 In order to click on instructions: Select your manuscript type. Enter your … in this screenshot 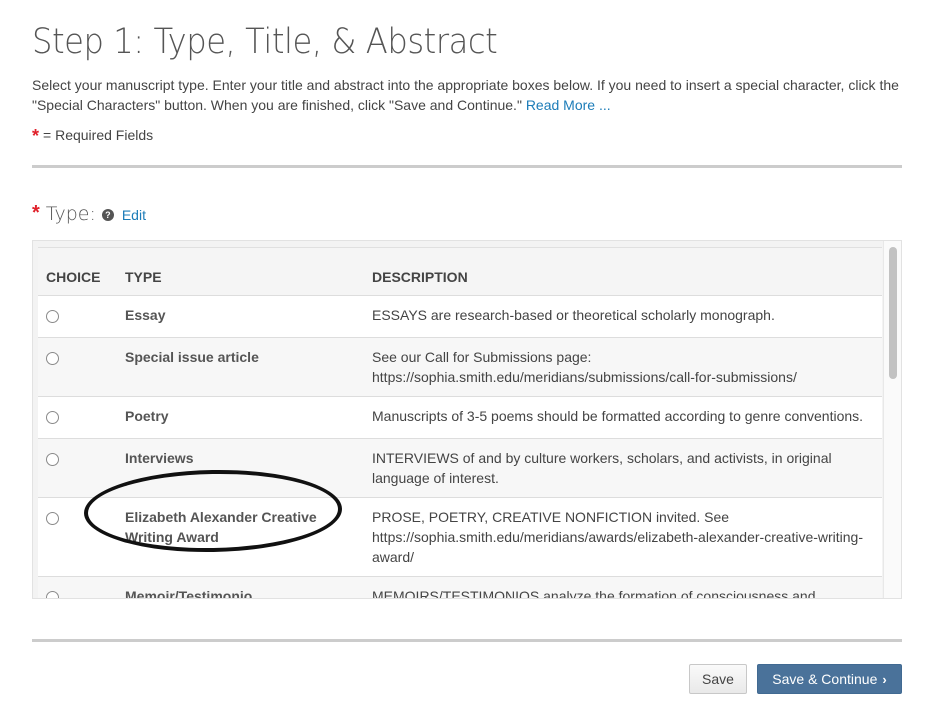, I will do `click(472, 95)`.